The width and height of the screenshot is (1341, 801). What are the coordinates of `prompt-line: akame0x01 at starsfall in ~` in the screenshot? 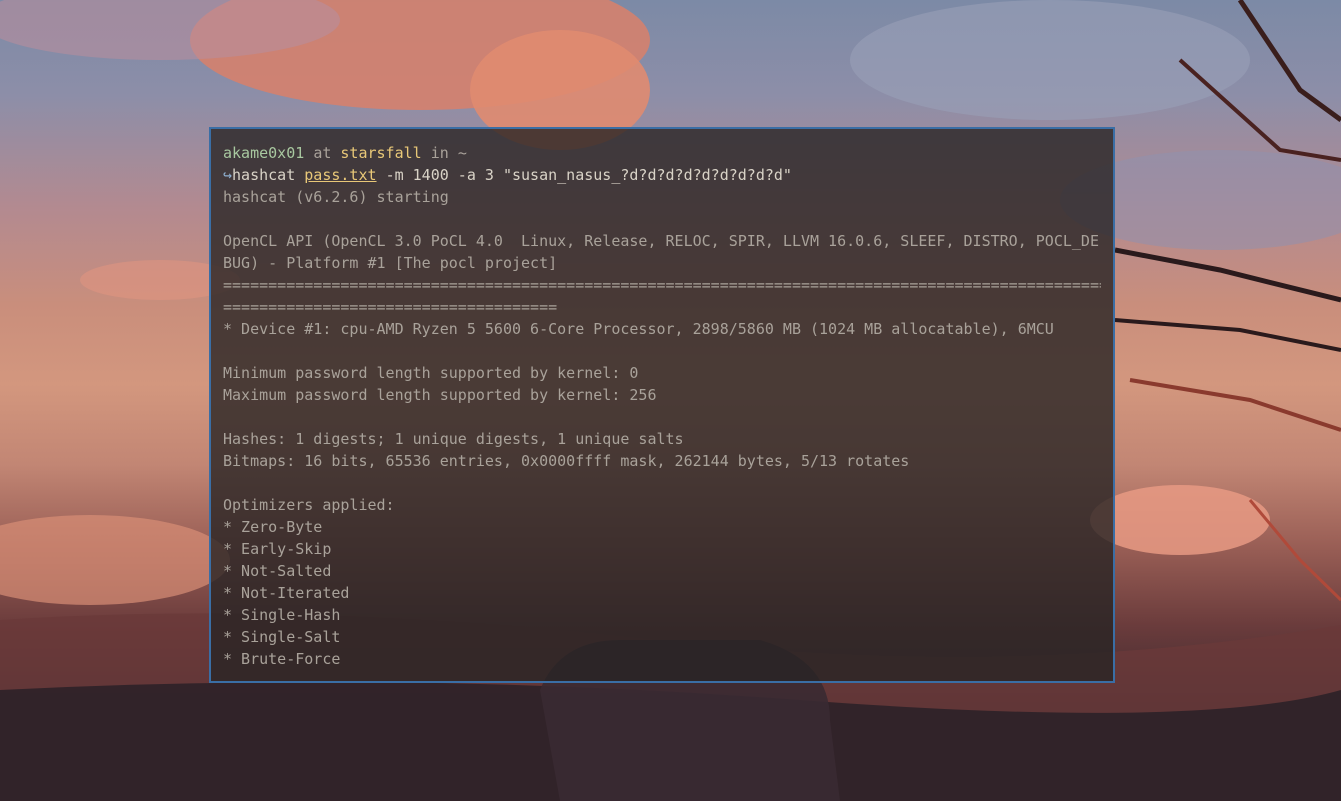 It's located at (662, 153).